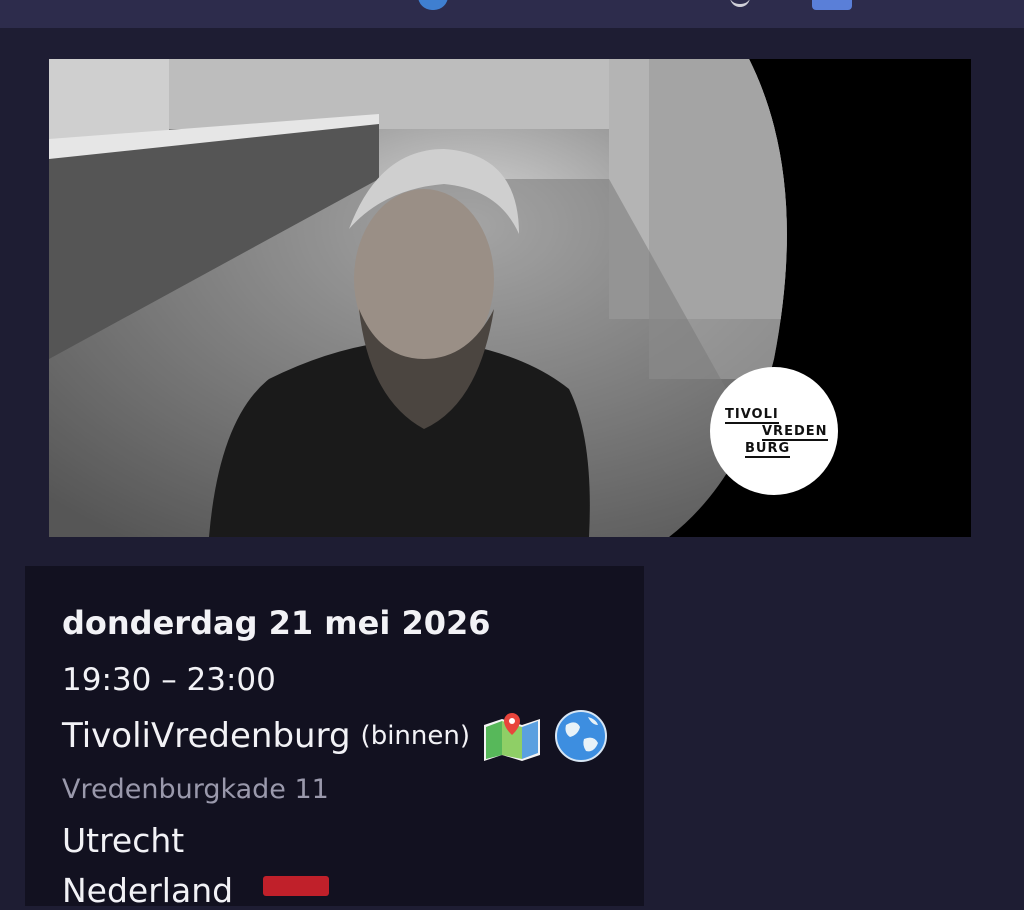 The width and height of the screenshot is (1024, 910). I want to click on venue-row: TivoliVredenburg (binnen), so click(335, 736).